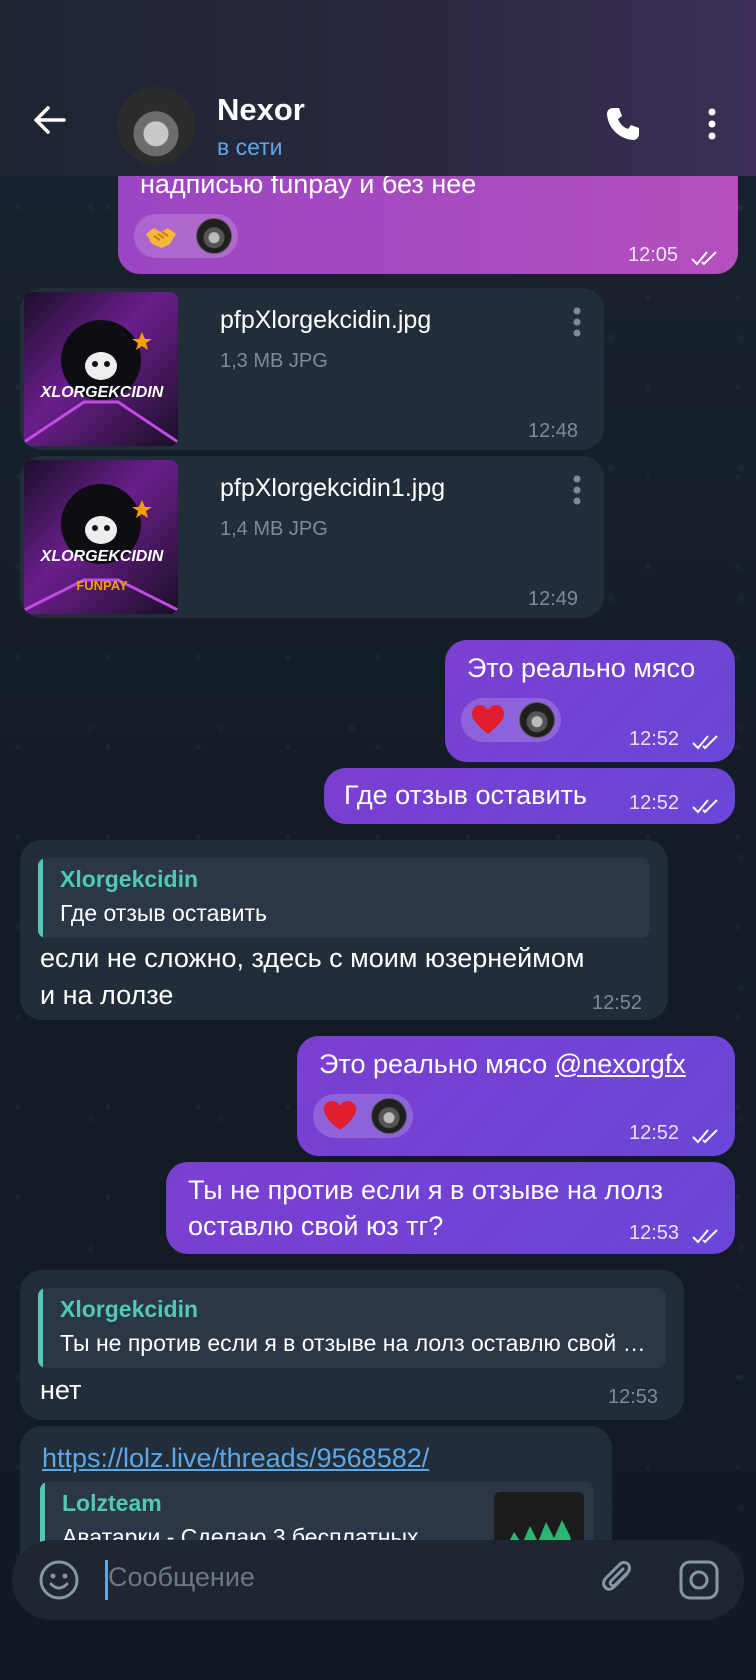  What do you see at coordinates (378, 1655) in the screenshot?
I see `bottom-spacer` at bounding box center [378, 1655].